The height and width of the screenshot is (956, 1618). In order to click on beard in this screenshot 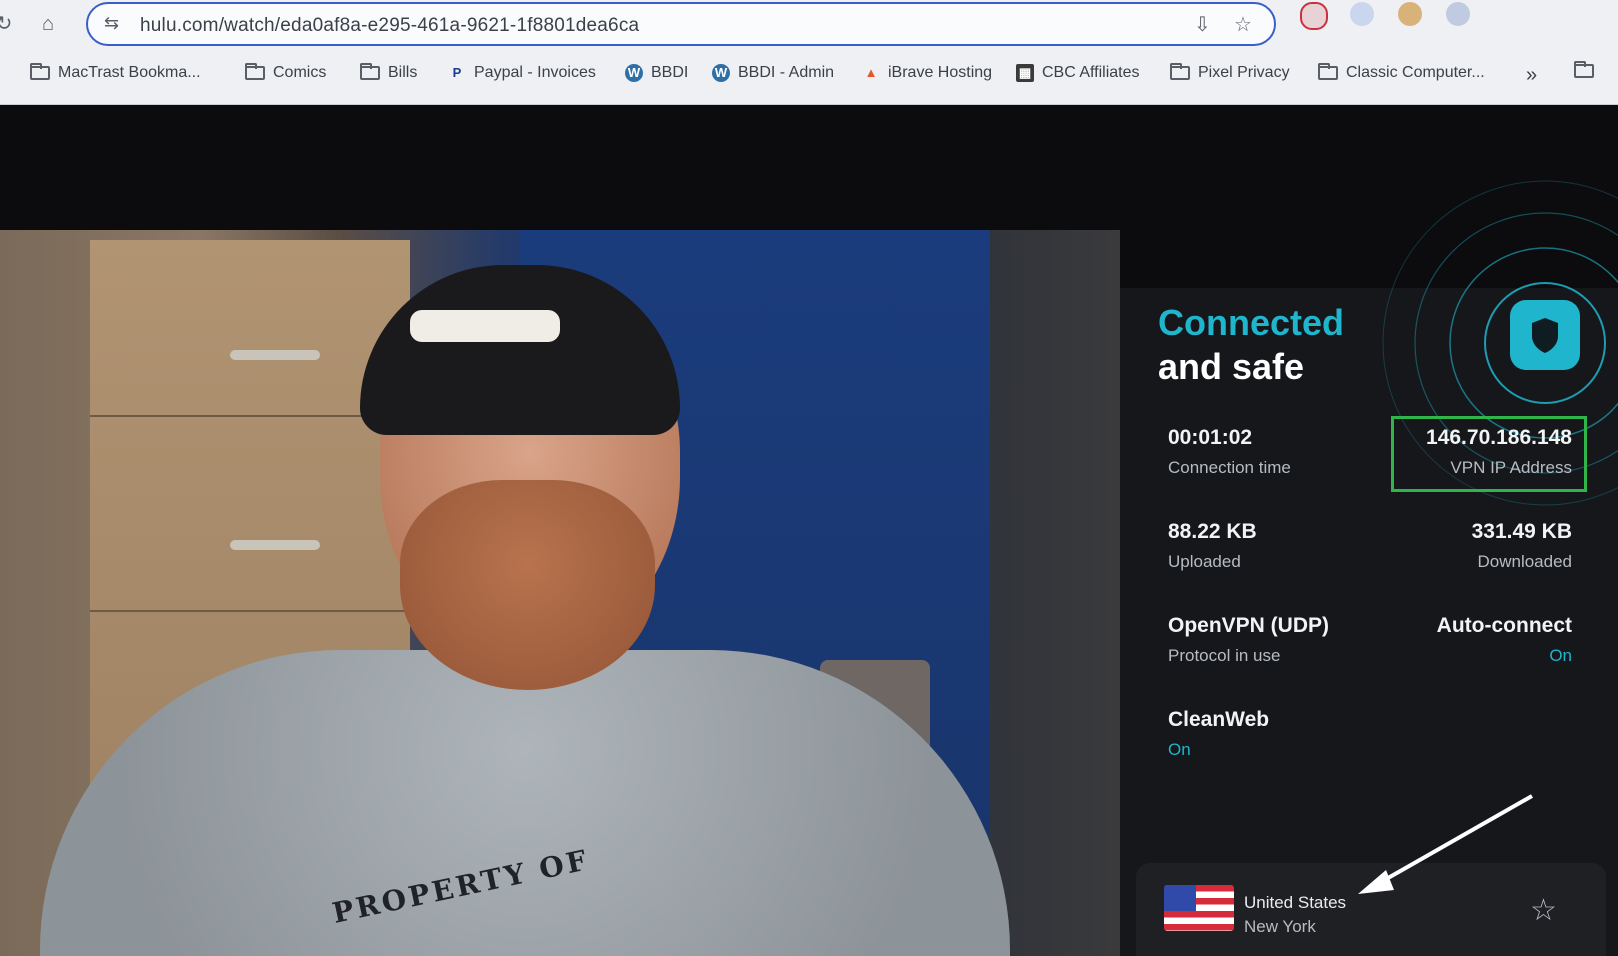, I will do `click(527, 585)`.